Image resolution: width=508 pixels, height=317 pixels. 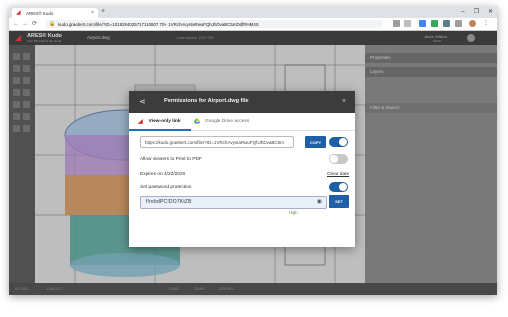 I want to click on share-icon: ⋖, so click(x=142, y=101).